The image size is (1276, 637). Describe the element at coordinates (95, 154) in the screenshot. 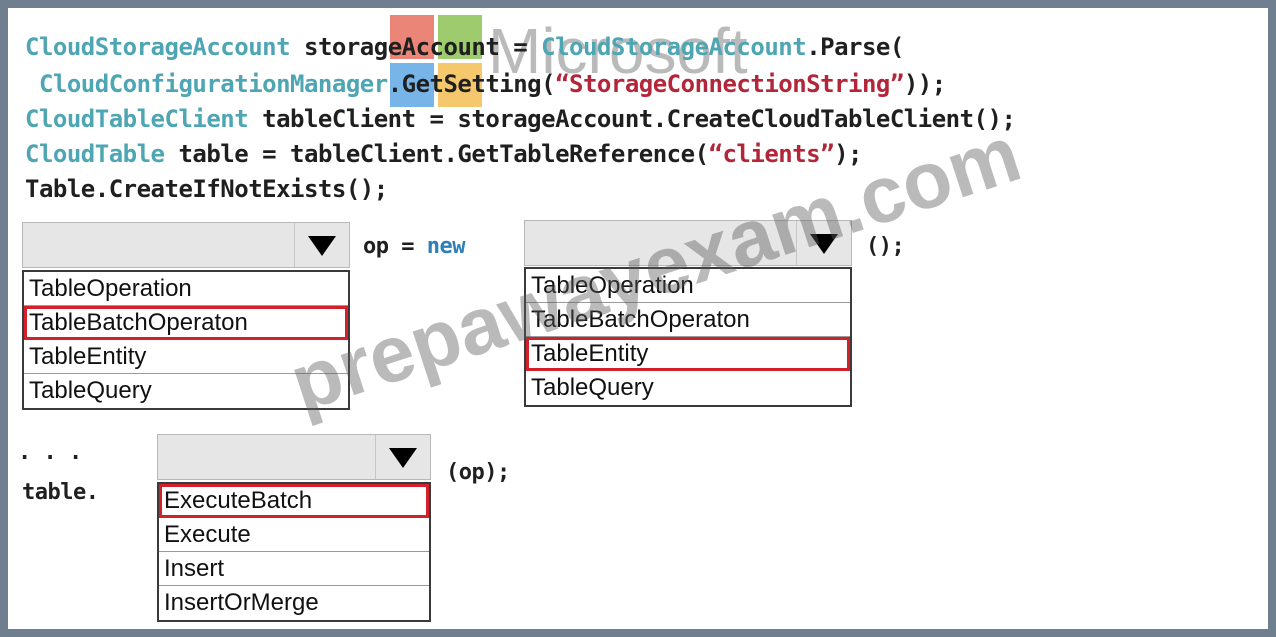

I see `code-class-token: CloudTable` at that location.